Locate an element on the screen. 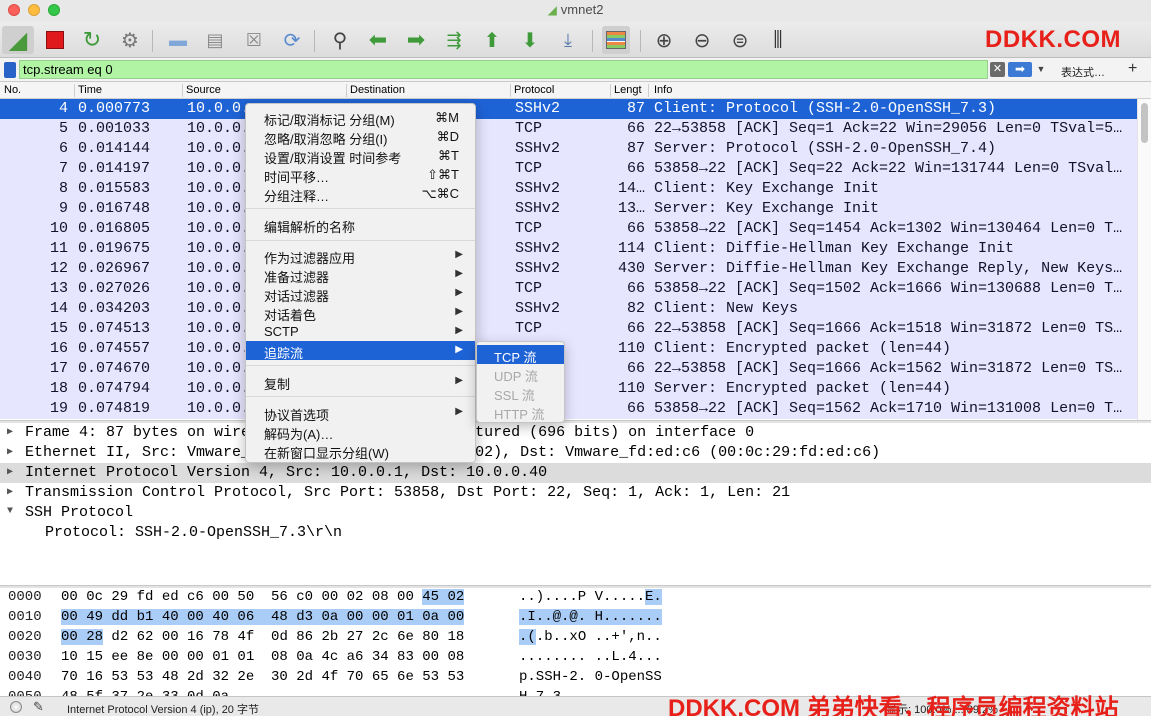 The height and width of the screenshot is (716, 1151). packet-list-scrollbar is located at coordinates (1144, 259).